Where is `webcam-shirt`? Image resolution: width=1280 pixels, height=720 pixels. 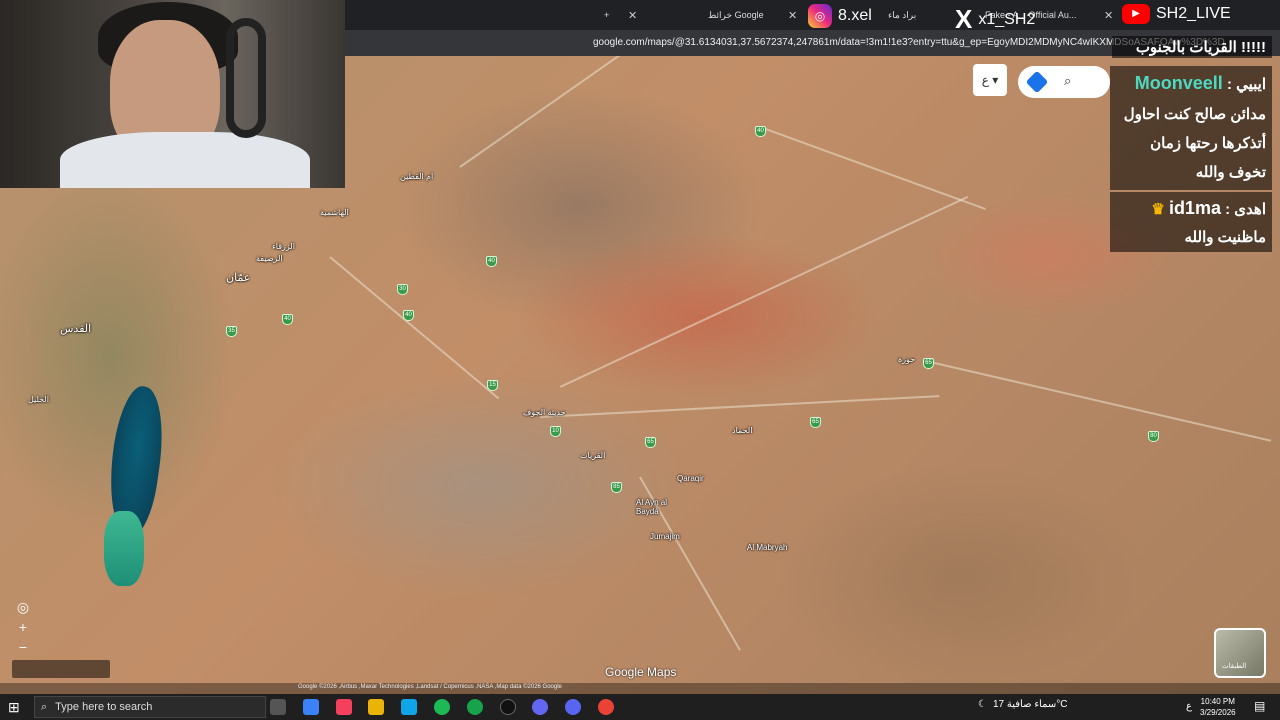 webcam-shirt is located at coordinates (185, 160).